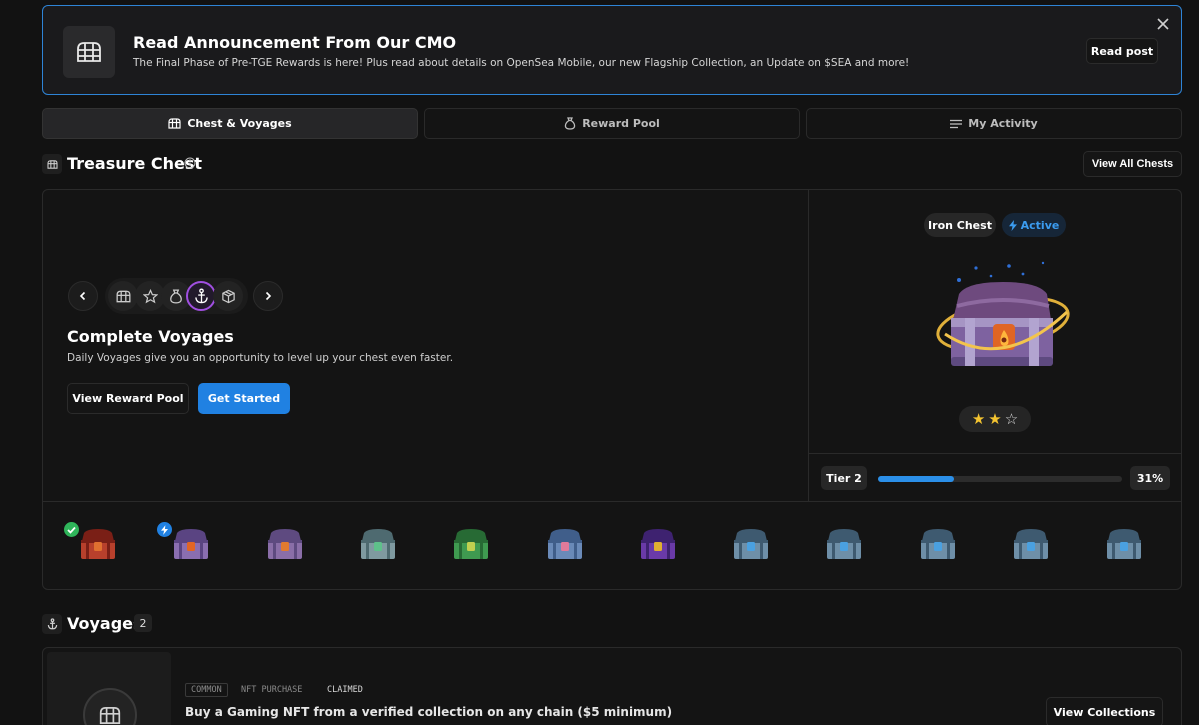 This screenshot has width=1199, height=725. I want to click on rarity-tag: COMMON, so click(206, 690).